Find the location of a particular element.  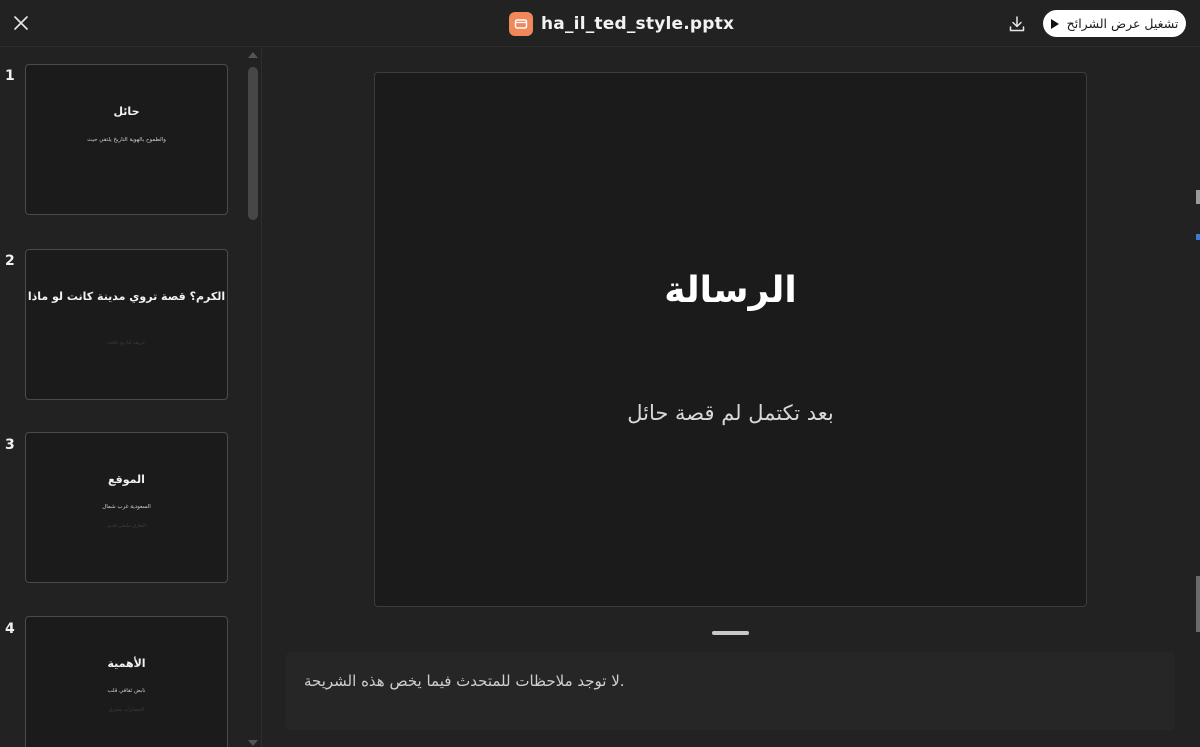

slide-thumbnail-1: حائل والطموح بالهوية التاريخ يلتقي حيث is located at coordinates (126, 139).